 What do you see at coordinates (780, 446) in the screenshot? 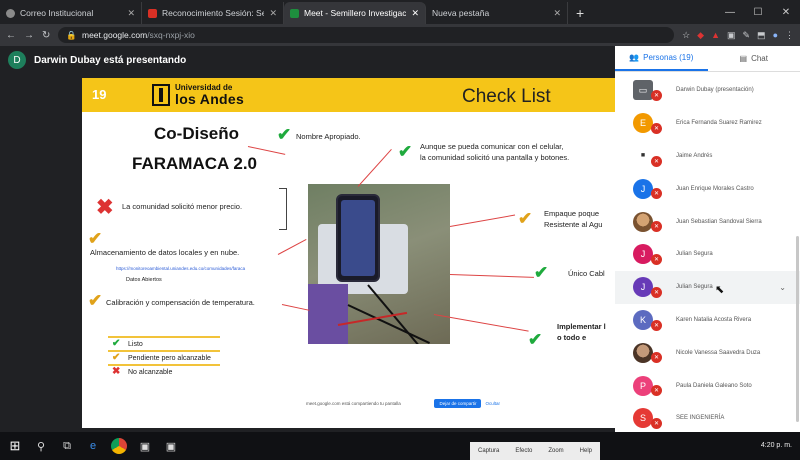
I see `system-tray: 4:20 p. m.` at bounding box center [780, 446].